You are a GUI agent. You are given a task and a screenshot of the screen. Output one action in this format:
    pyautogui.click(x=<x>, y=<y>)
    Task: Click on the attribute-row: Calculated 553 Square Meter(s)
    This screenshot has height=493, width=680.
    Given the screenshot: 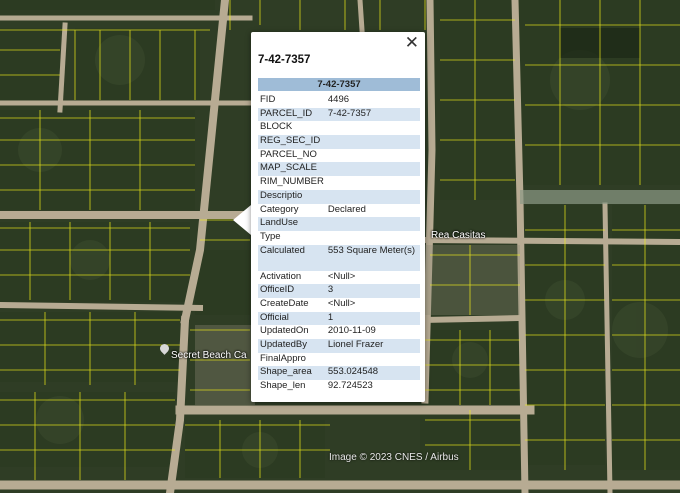 What is the action you would take?
    pyautogui.click(x=339, y=257)
    